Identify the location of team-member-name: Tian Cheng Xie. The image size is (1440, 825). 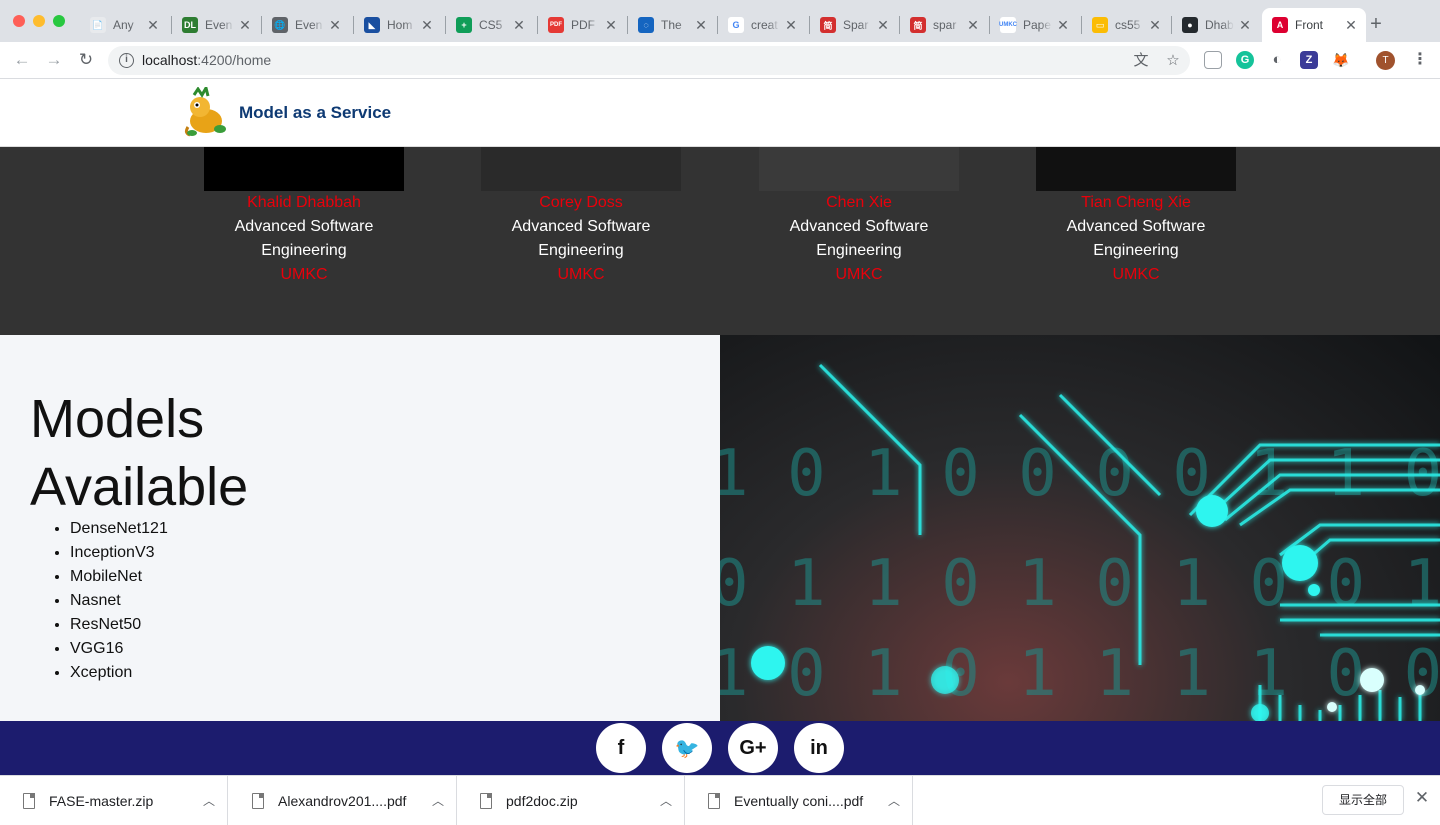
(1136, 202).